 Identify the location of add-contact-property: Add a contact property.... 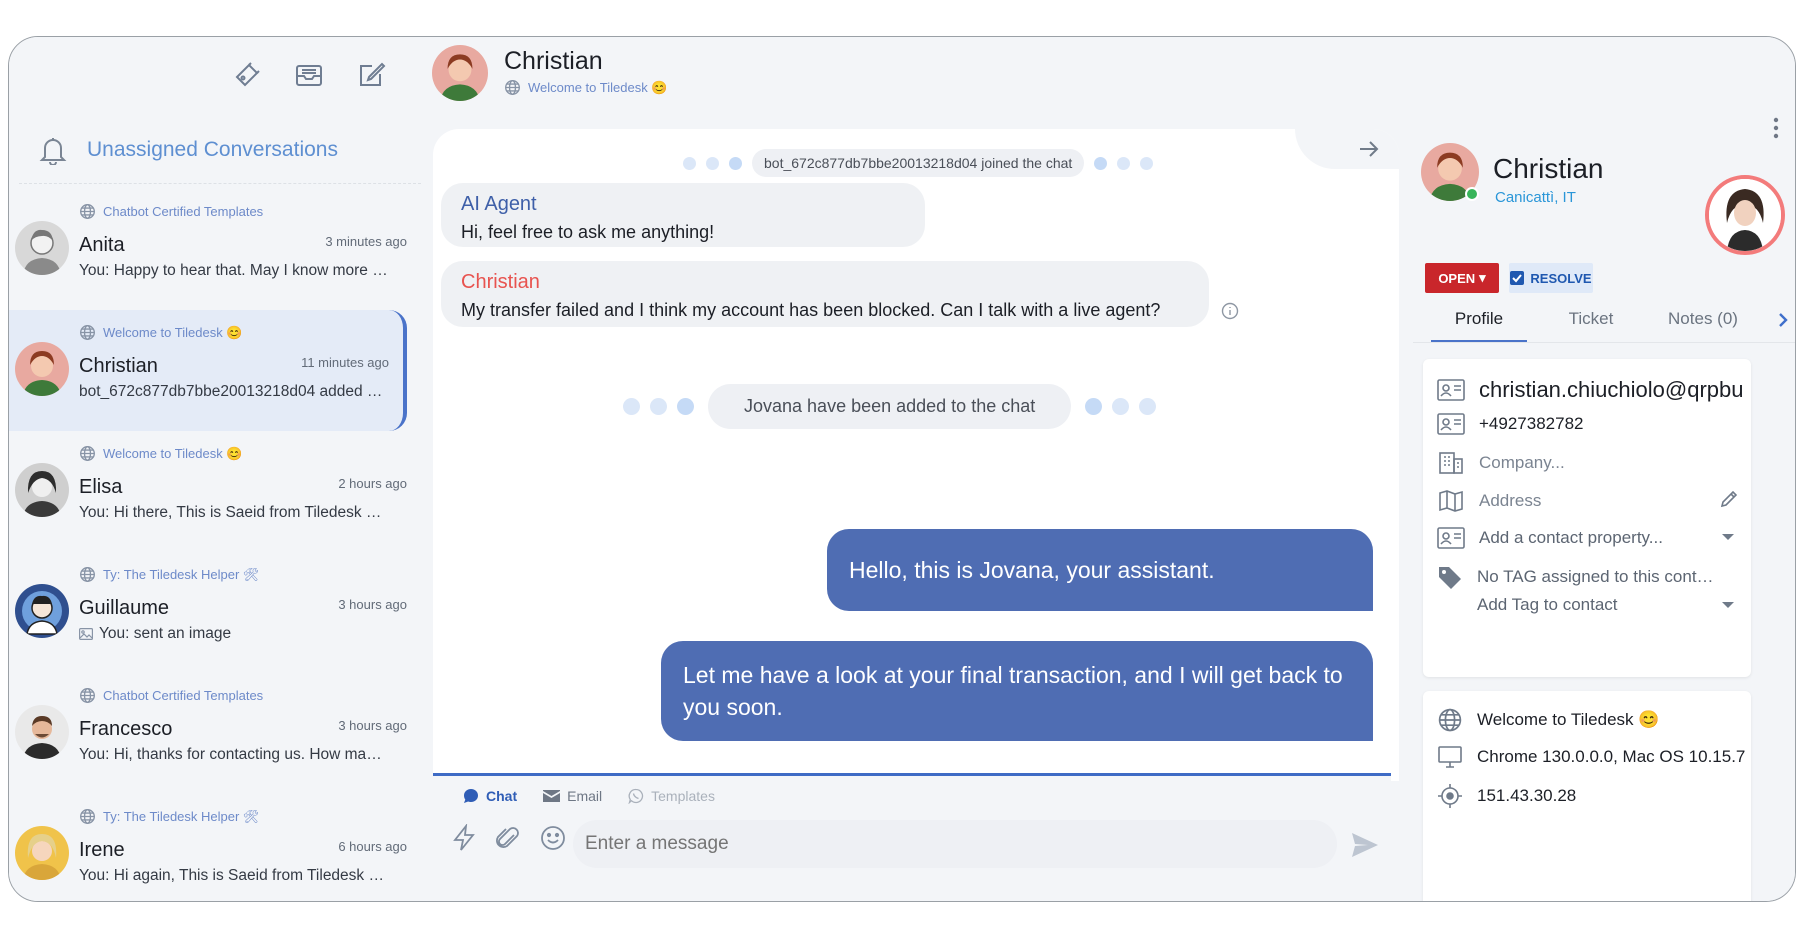
(1571, 537).